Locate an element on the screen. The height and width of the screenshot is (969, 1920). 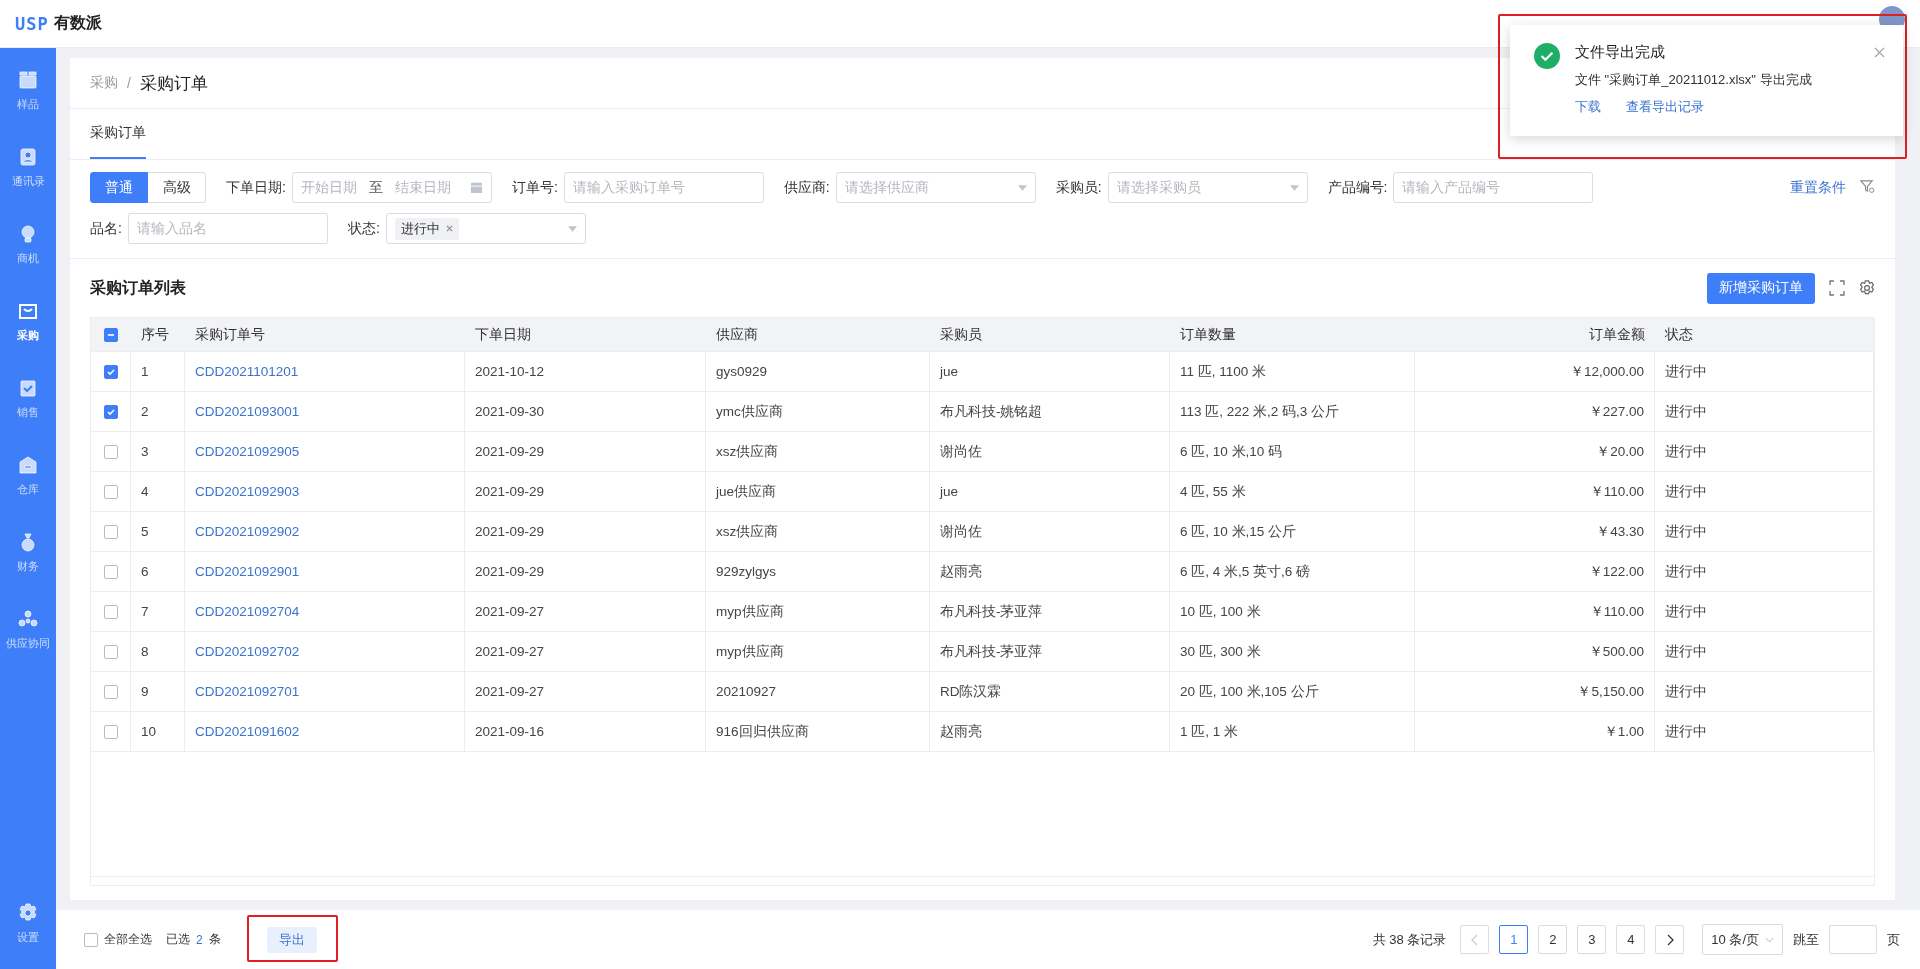
page-button: 3 is located at coordinates (1592, 939).